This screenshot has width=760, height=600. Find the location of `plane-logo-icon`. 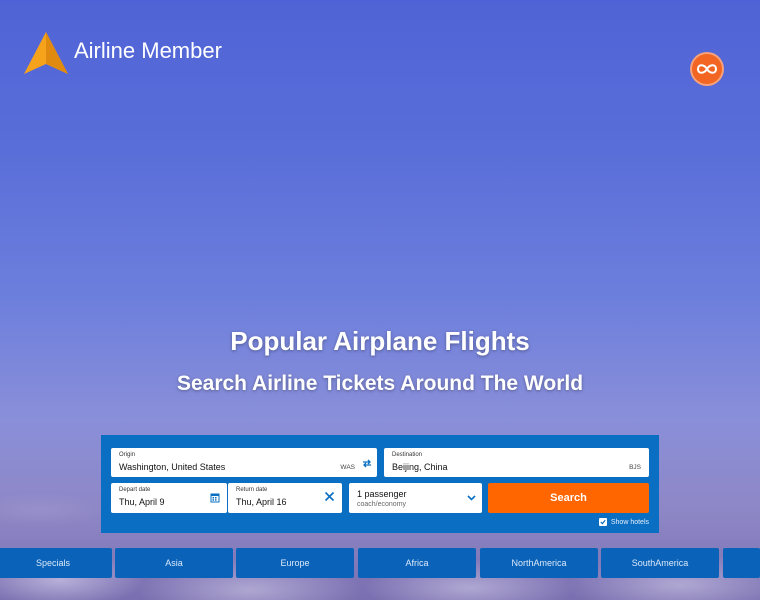

plane-logo-icon is located at coordinates (46, 53).